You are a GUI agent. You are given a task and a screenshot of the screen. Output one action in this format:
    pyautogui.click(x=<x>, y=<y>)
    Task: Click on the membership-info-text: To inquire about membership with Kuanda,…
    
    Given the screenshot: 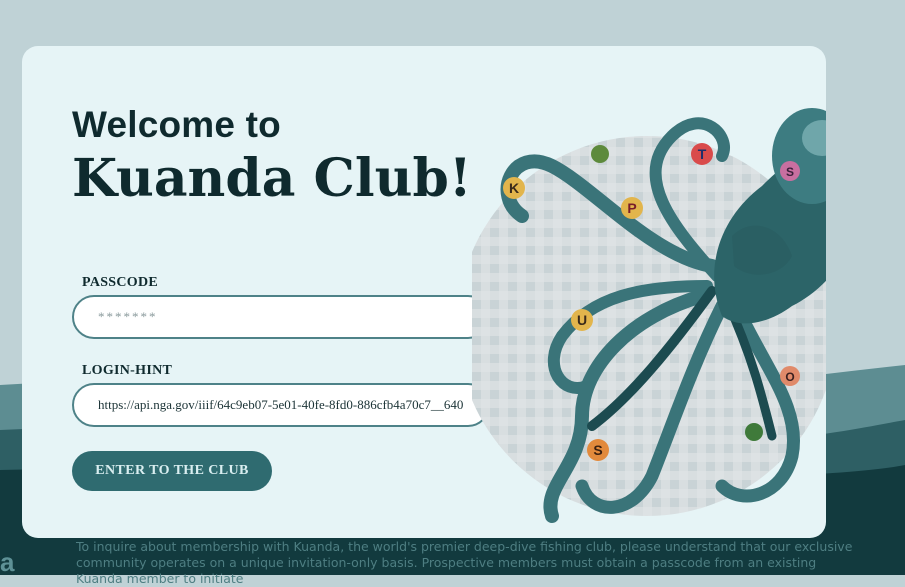 What is the action you would take?
    pyautogui.click(x=464, y=562)
    